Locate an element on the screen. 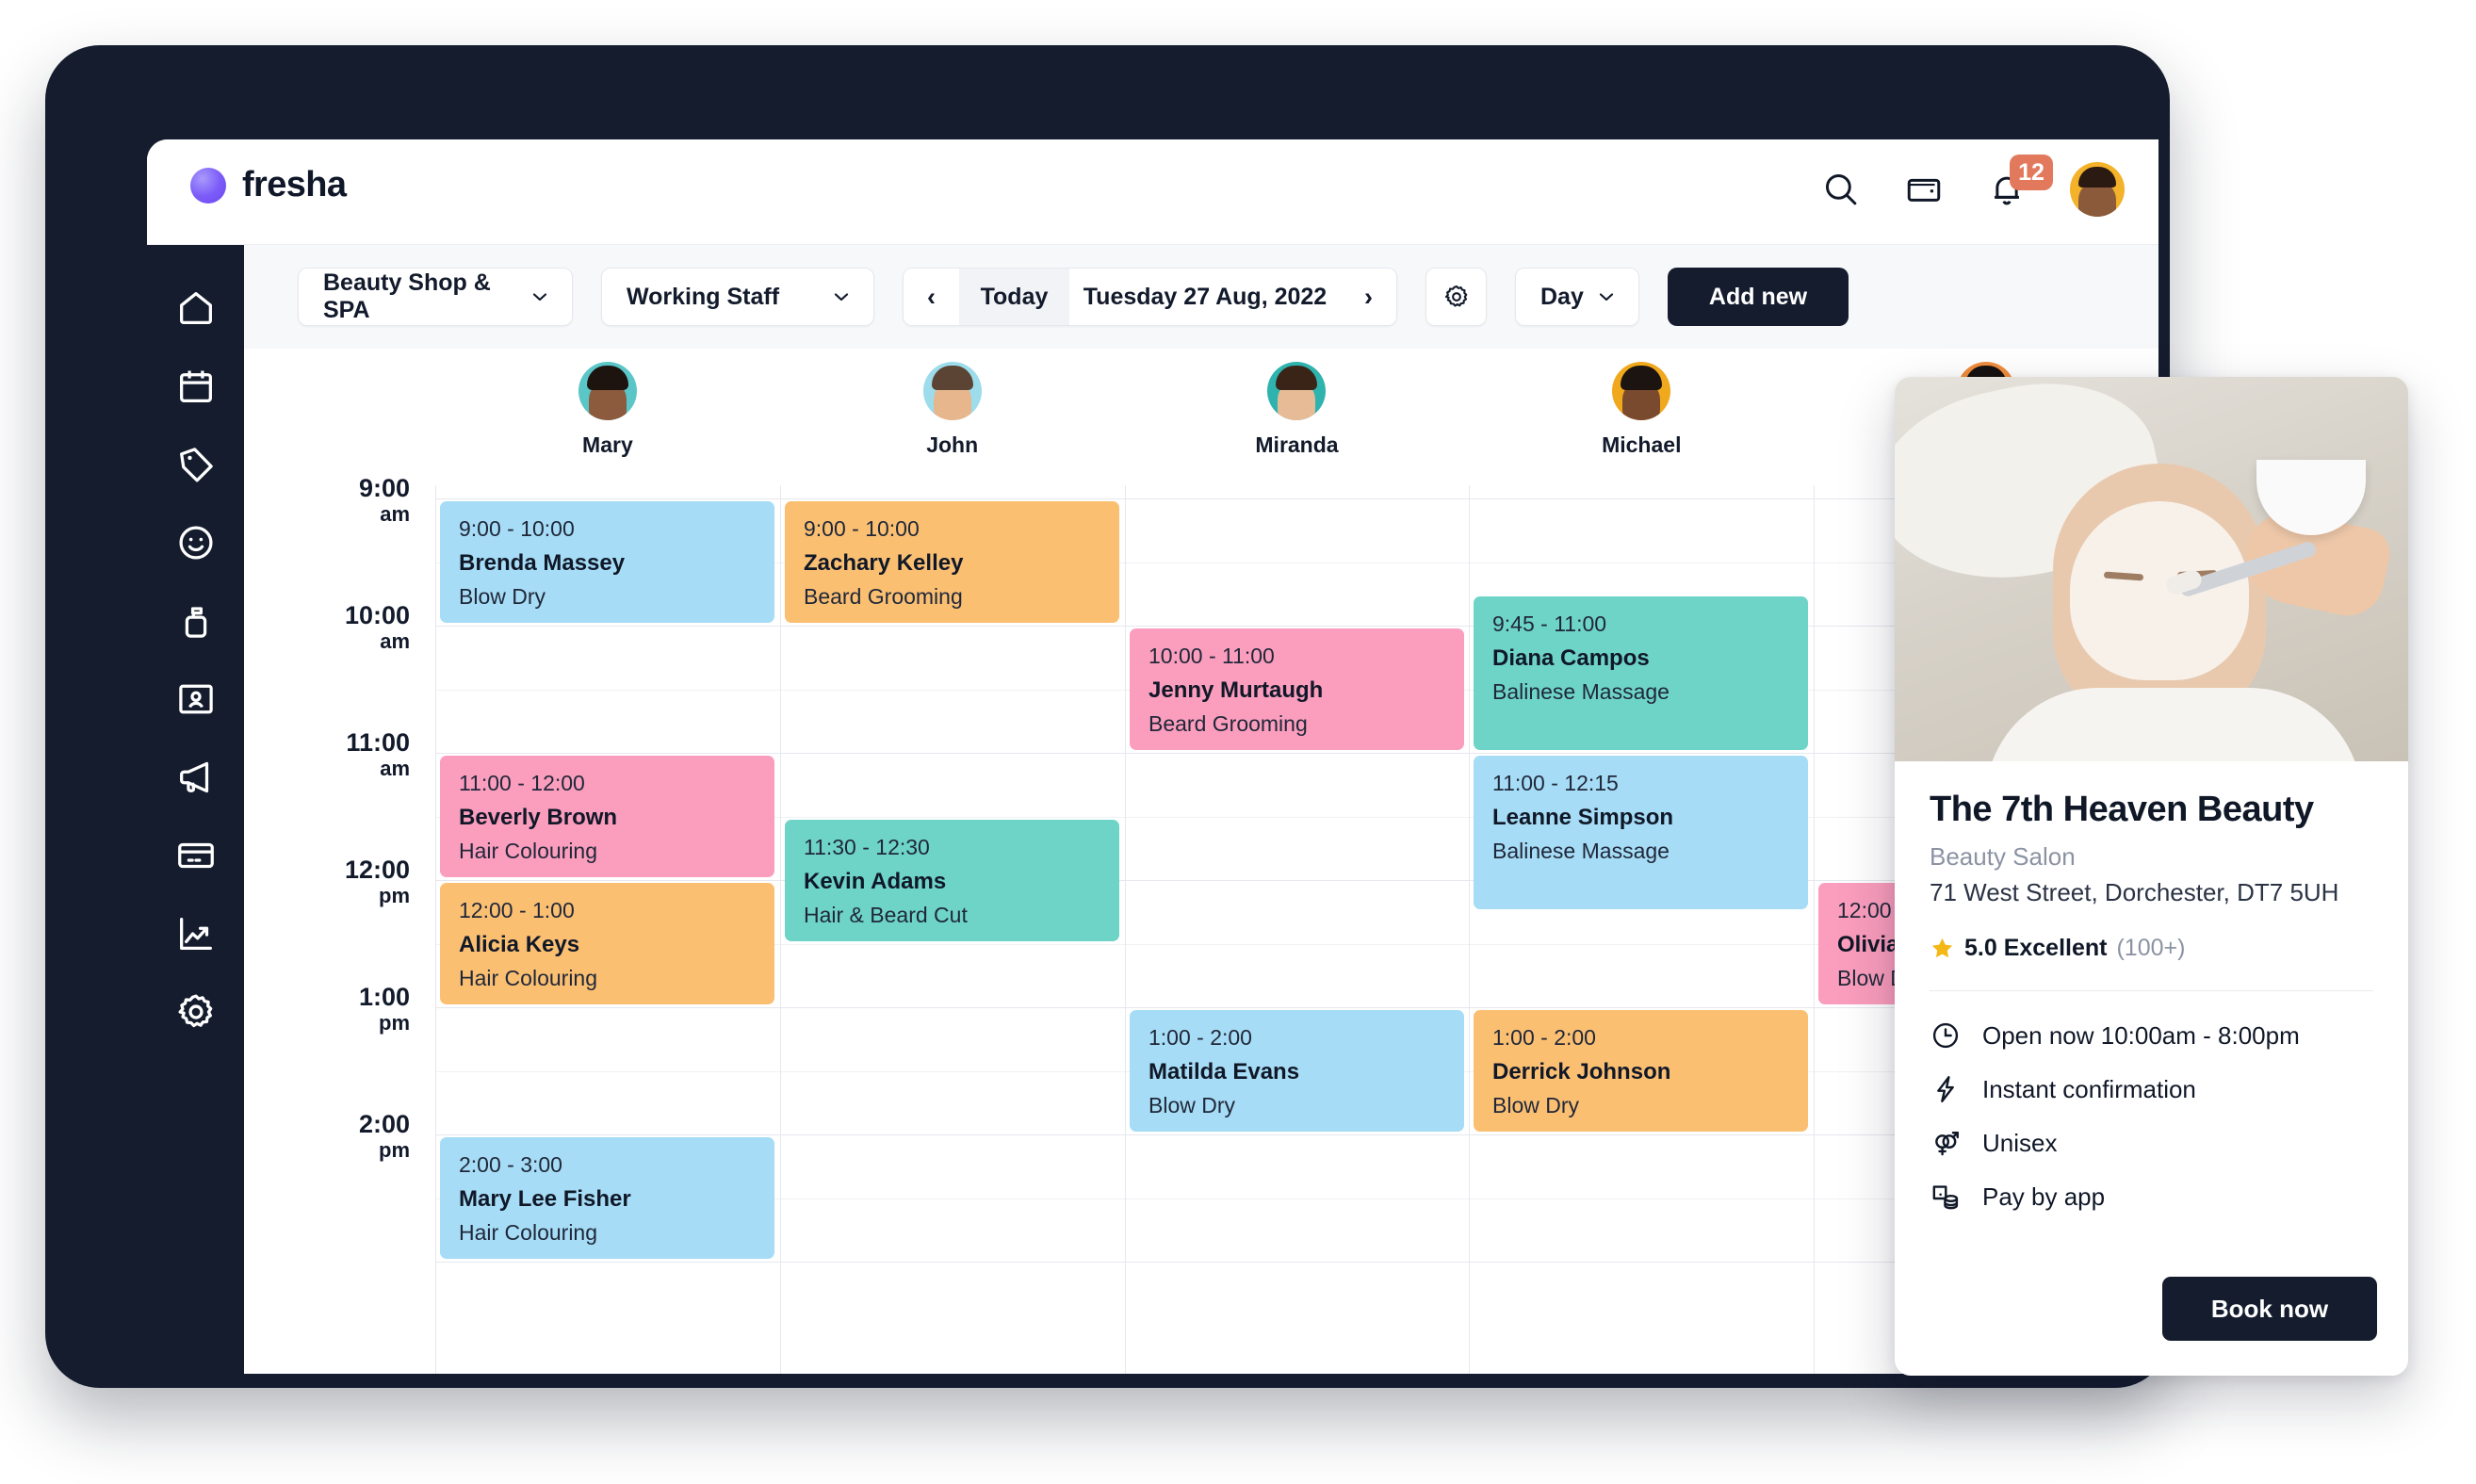 The width and height of the screenshot is (2476, 1484). staff-filter-select: Working Staff is located at coordinates (737, 297).